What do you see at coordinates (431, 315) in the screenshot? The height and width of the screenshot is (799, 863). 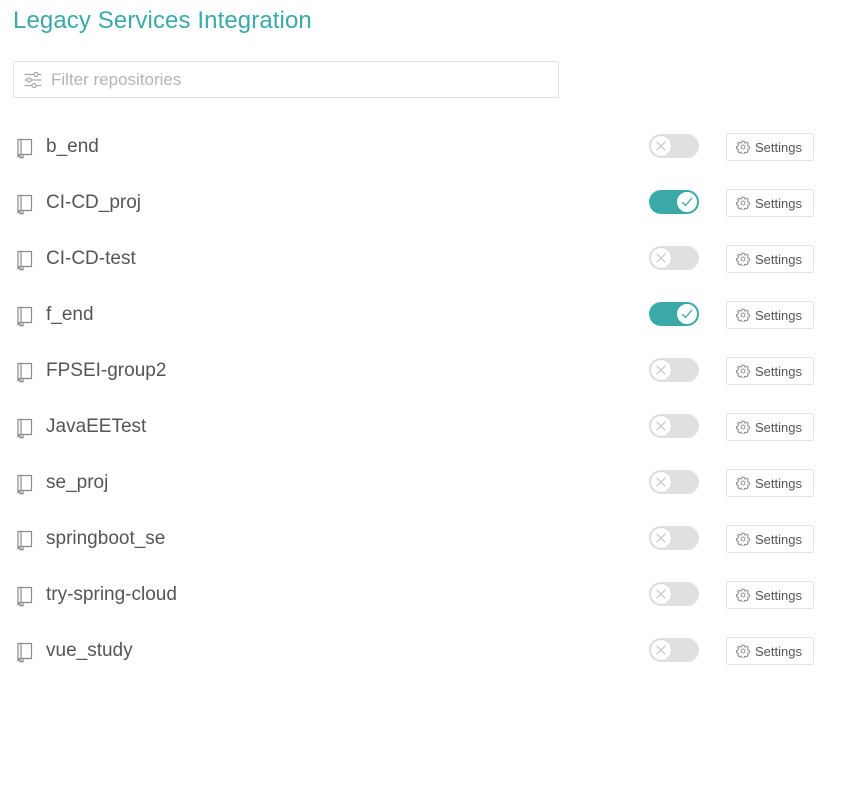 I see `repository-row: f_end Settings` at bounding box center [431, 315].